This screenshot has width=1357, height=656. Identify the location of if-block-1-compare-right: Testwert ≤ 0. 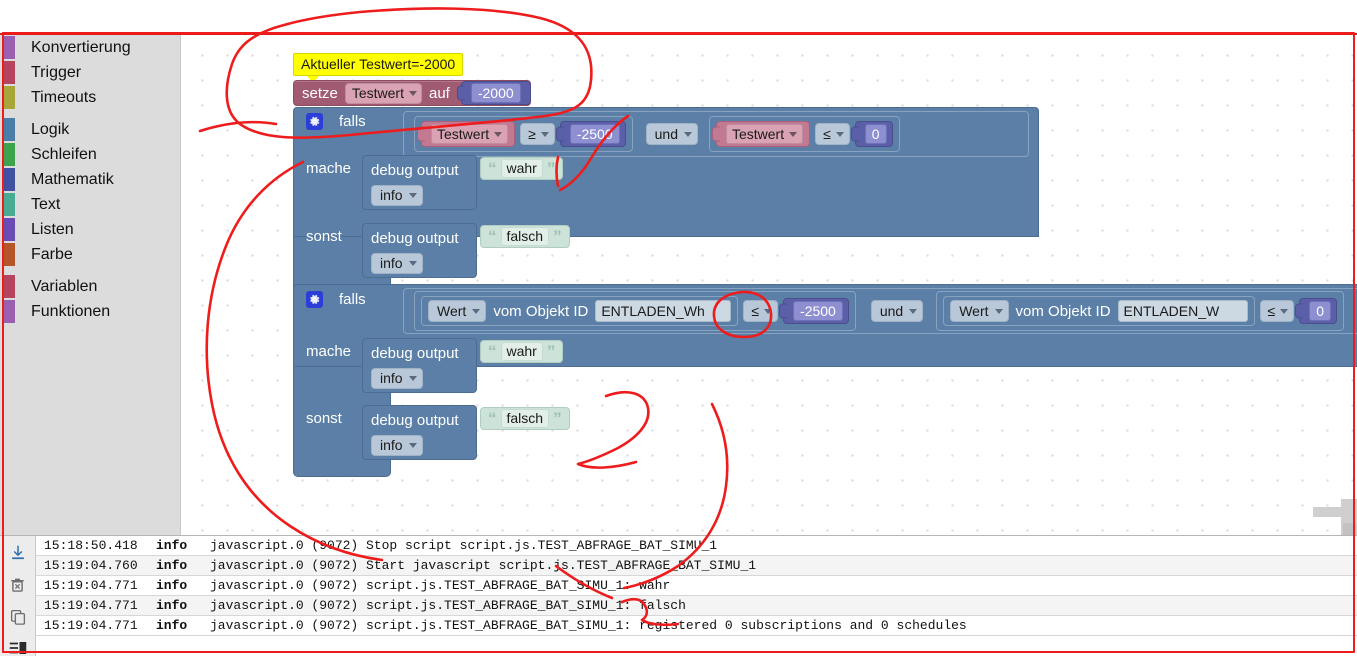
(804, 134).